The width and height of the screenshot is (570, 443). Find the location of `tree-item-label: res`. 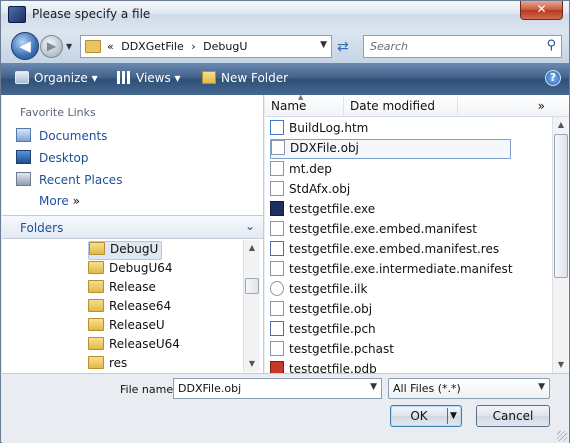

tree-item-label: res is located at coordinates (118, 363).